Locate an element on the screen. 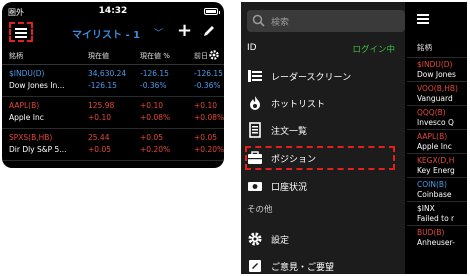  menu-item-settings: 設定 is located at coordinates (323, 239).